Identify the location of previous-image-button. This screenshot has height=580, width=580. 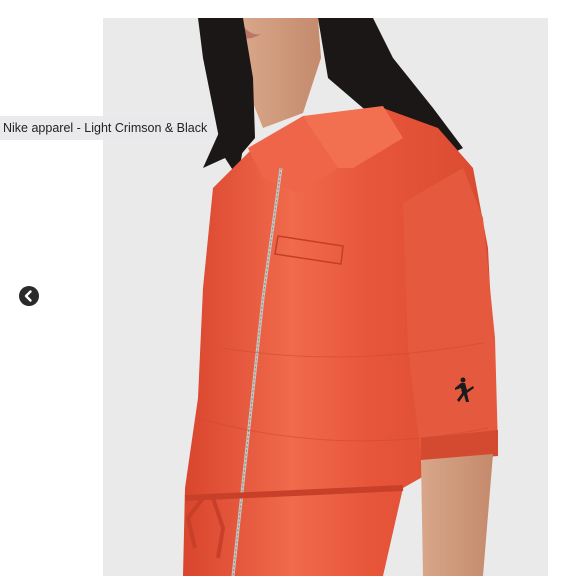
(29, 296).